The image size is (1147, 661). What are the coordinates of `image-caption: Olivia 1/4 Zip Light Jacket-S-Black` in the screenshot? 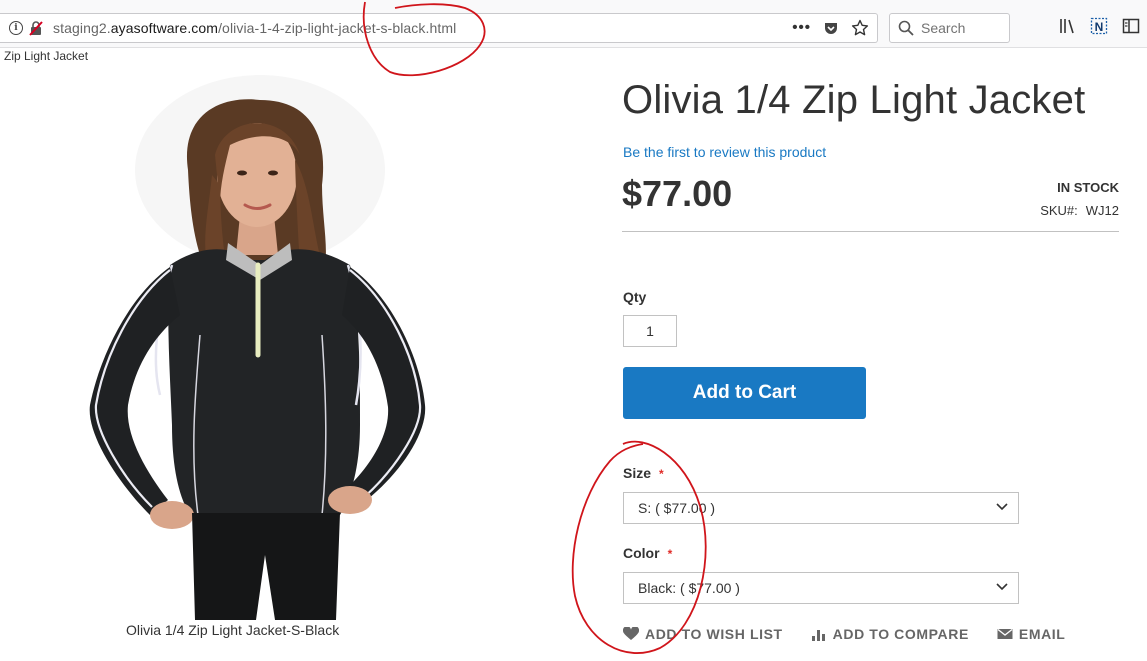 It's located at (233, 630).